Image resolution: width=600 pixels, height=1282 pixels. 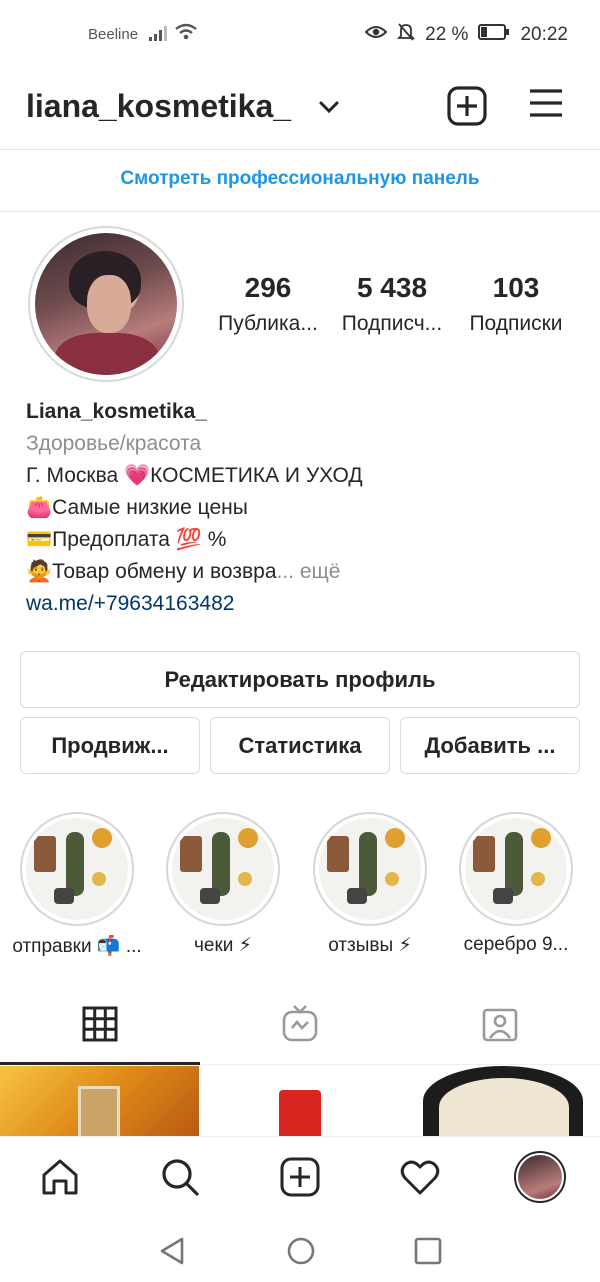 I want to click on hamburger-menu-icon, so click(x=546, y=105).